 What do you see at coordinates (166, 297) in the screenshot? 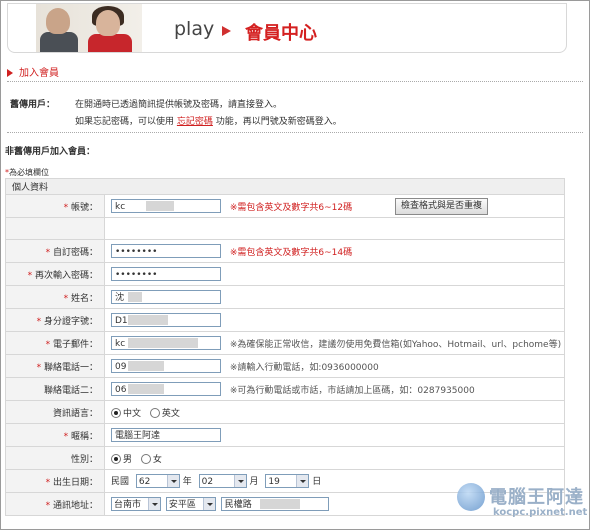
I see `name-input: 沈` at bounding box center [166, 297].